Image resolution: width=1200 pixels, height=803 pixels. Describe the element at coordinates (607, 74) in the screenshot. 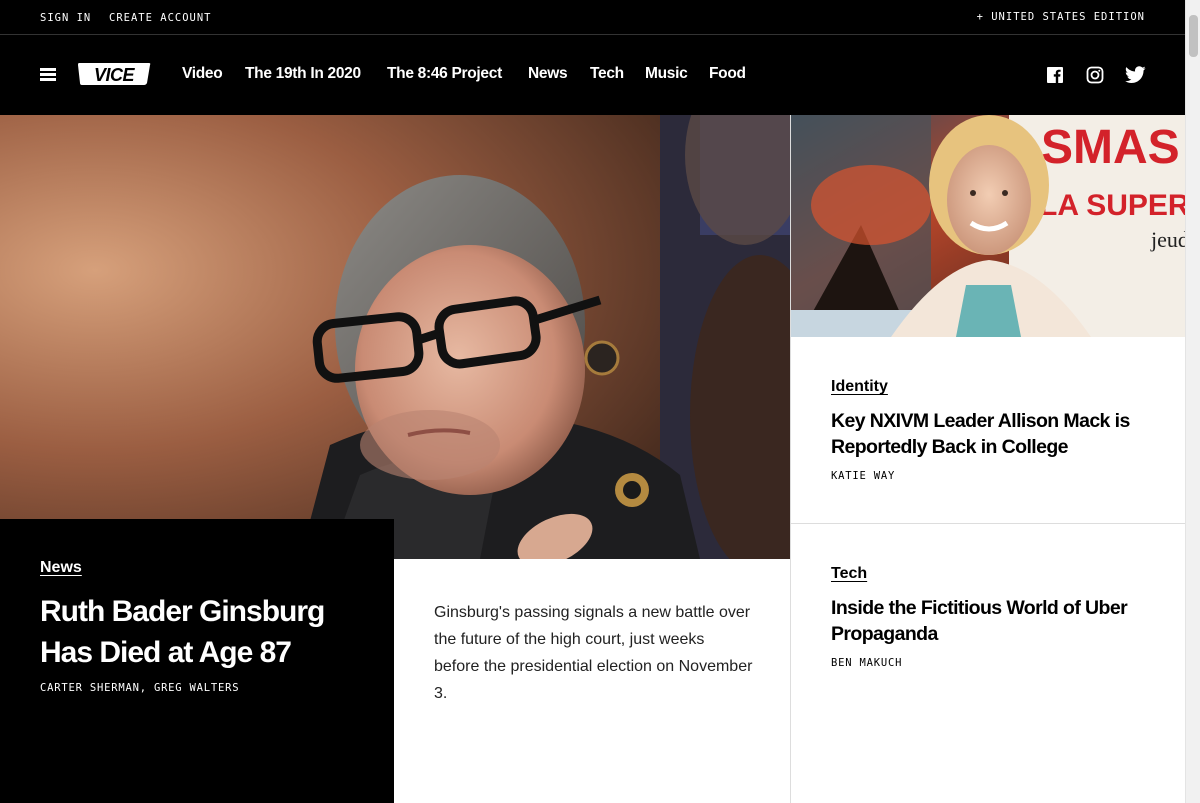

I see `nav-item-tech: Tech` at that location.